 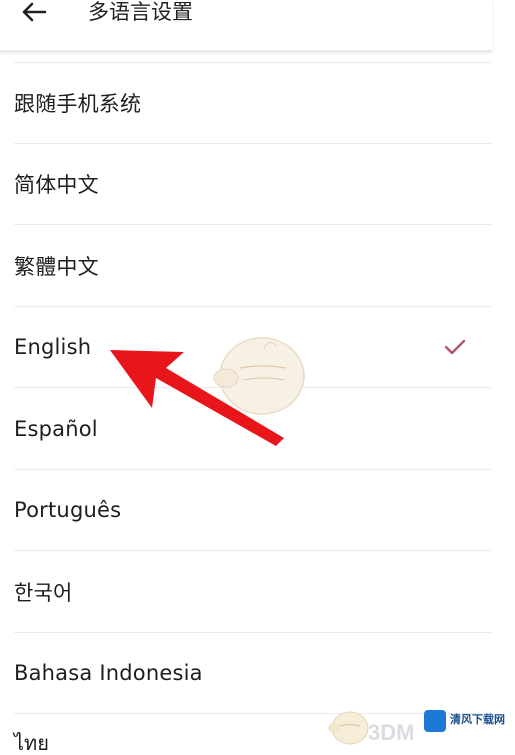 What do you see at coordinates (246, 511) in the screenshot?
I see `language-option-portuguese: Português` at bounding box center [246, 511].